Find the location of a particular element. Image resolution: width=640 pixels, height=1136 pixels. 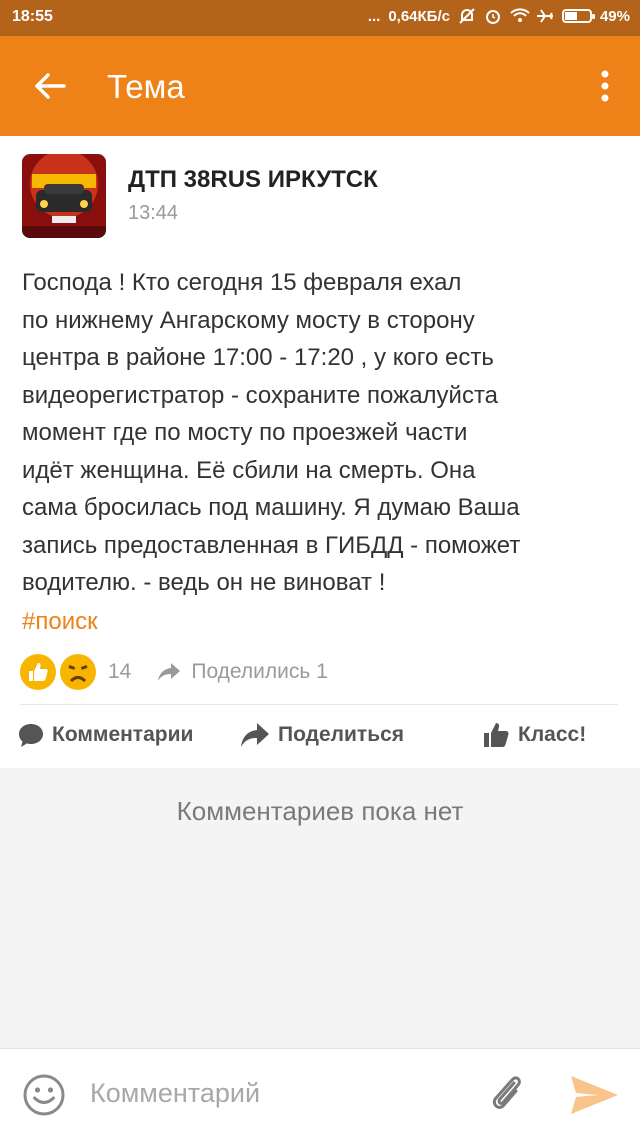

reactions-count: 14 is located at coordinates (120, 671).